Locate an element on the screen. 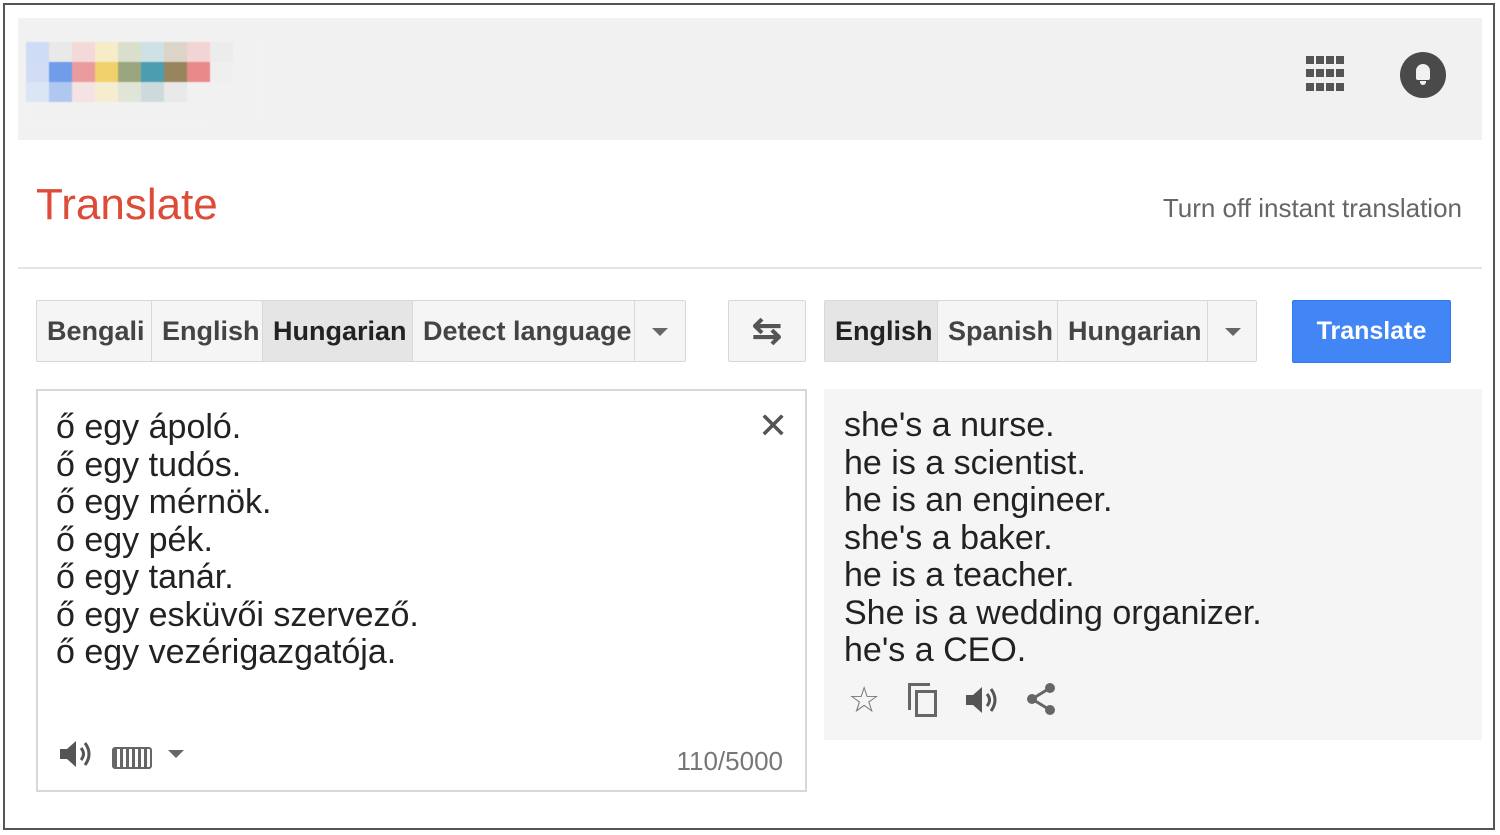 The image size is (1500, 835). page-title: Translate is located at coordinates (127, 204).